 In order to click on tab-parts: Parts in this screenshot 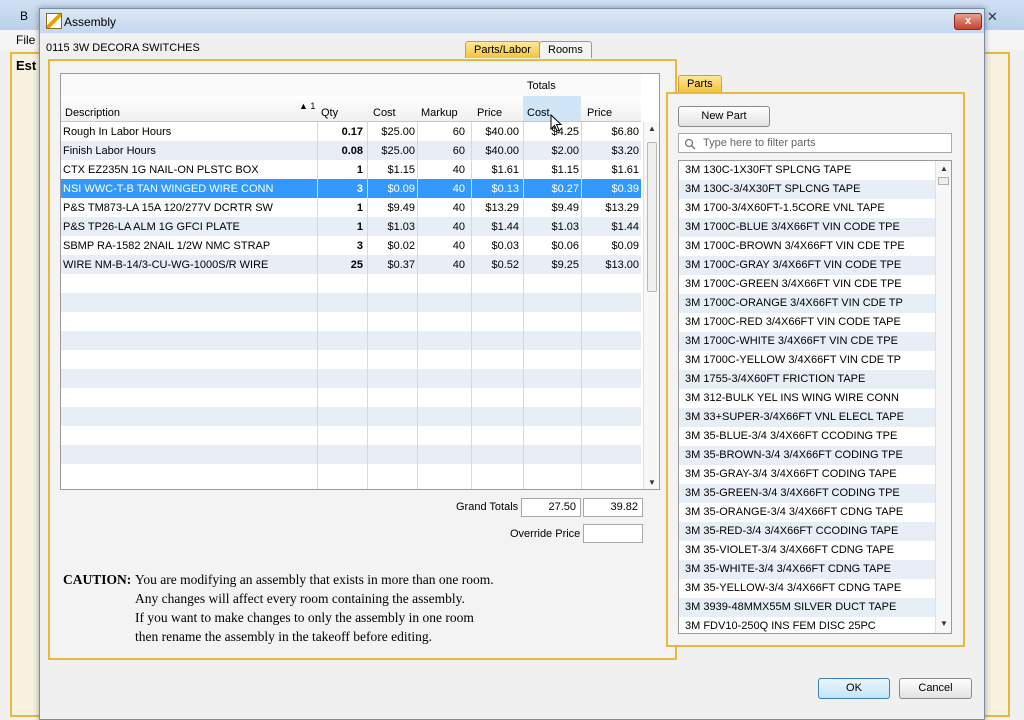, I will do `click(700, 83)`.